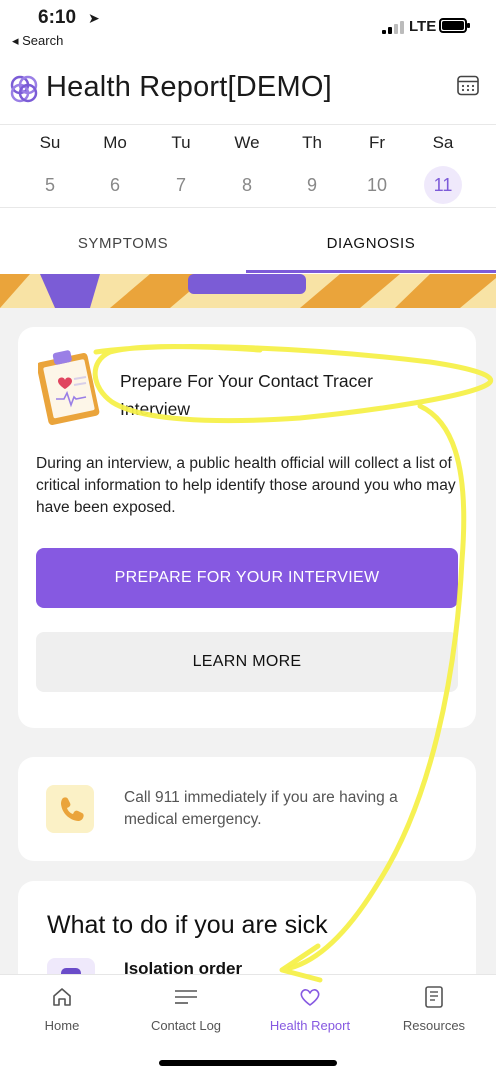 This screenshot has height=1074, width=496. I want to click on nav-resources: Resources, so click(434, 1010).